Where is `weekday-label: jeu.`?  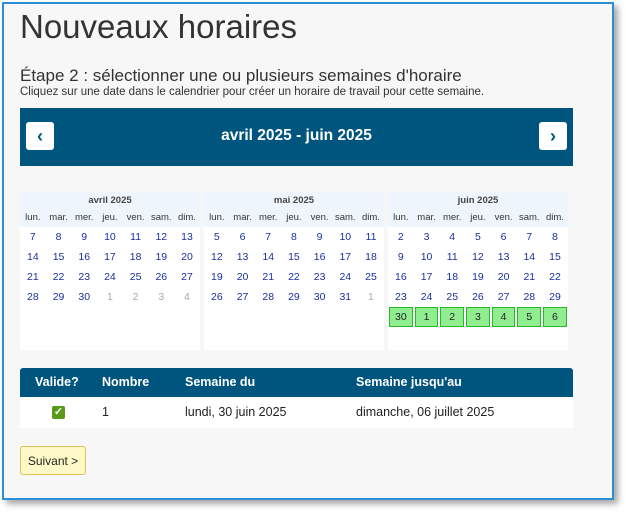 weekday-label: jeu. is located at coordinates (478, 217).